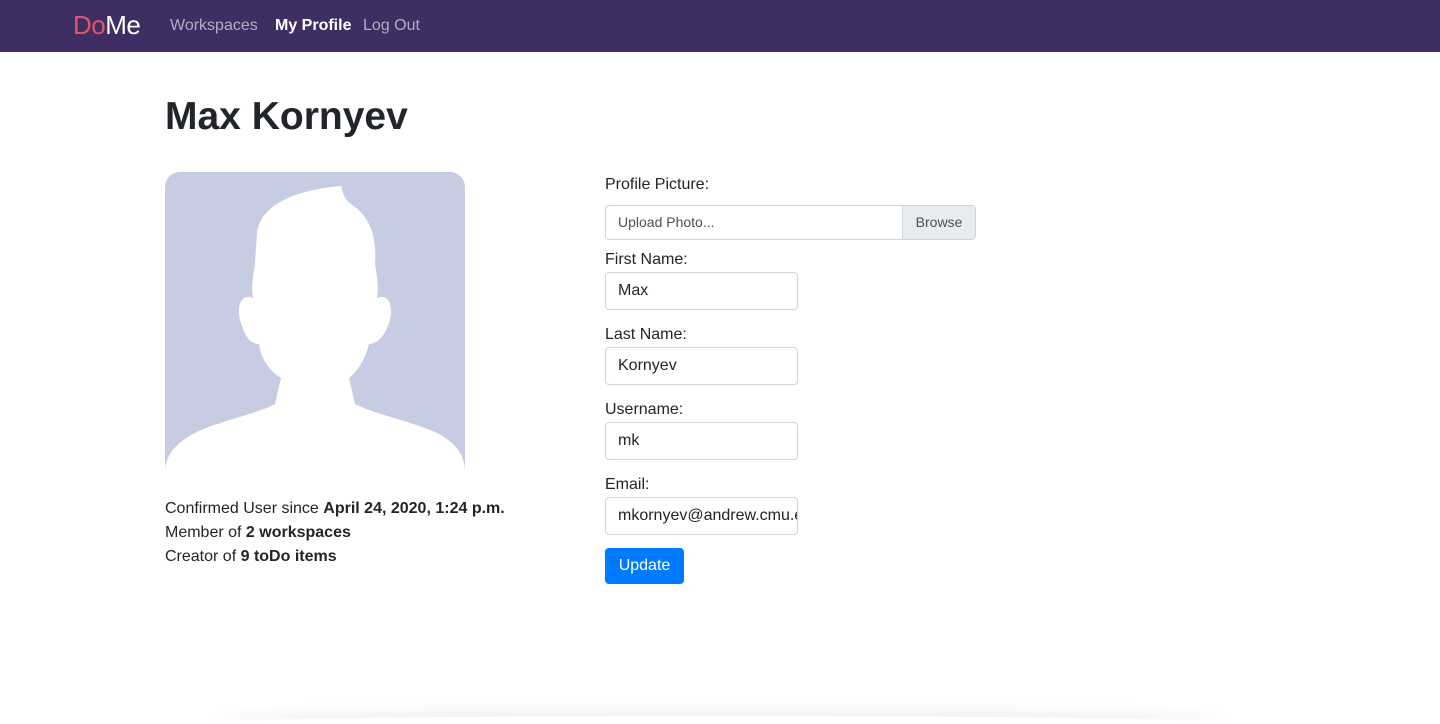 This screenshot has width=1440, height=724. Describe the element at coordinates (244, 508) in the screenshot. I see `stat-confirmed-label: Confirmed User since` at that location.